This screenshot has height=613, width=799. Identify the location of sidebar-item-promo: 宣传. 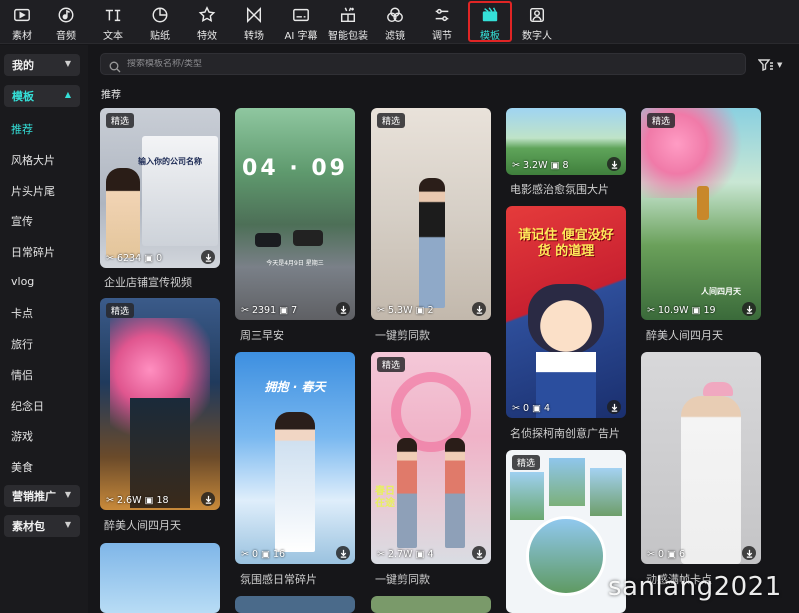
(22, 221).